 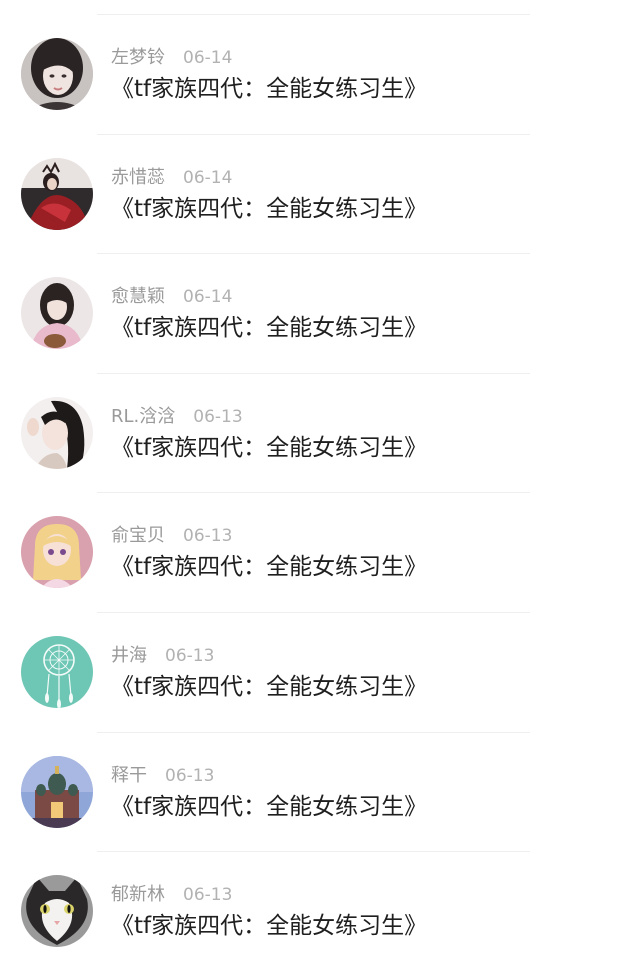 I want to click on comment-meta: 赤惜蕊 06-14, so click(x=171, y=178).